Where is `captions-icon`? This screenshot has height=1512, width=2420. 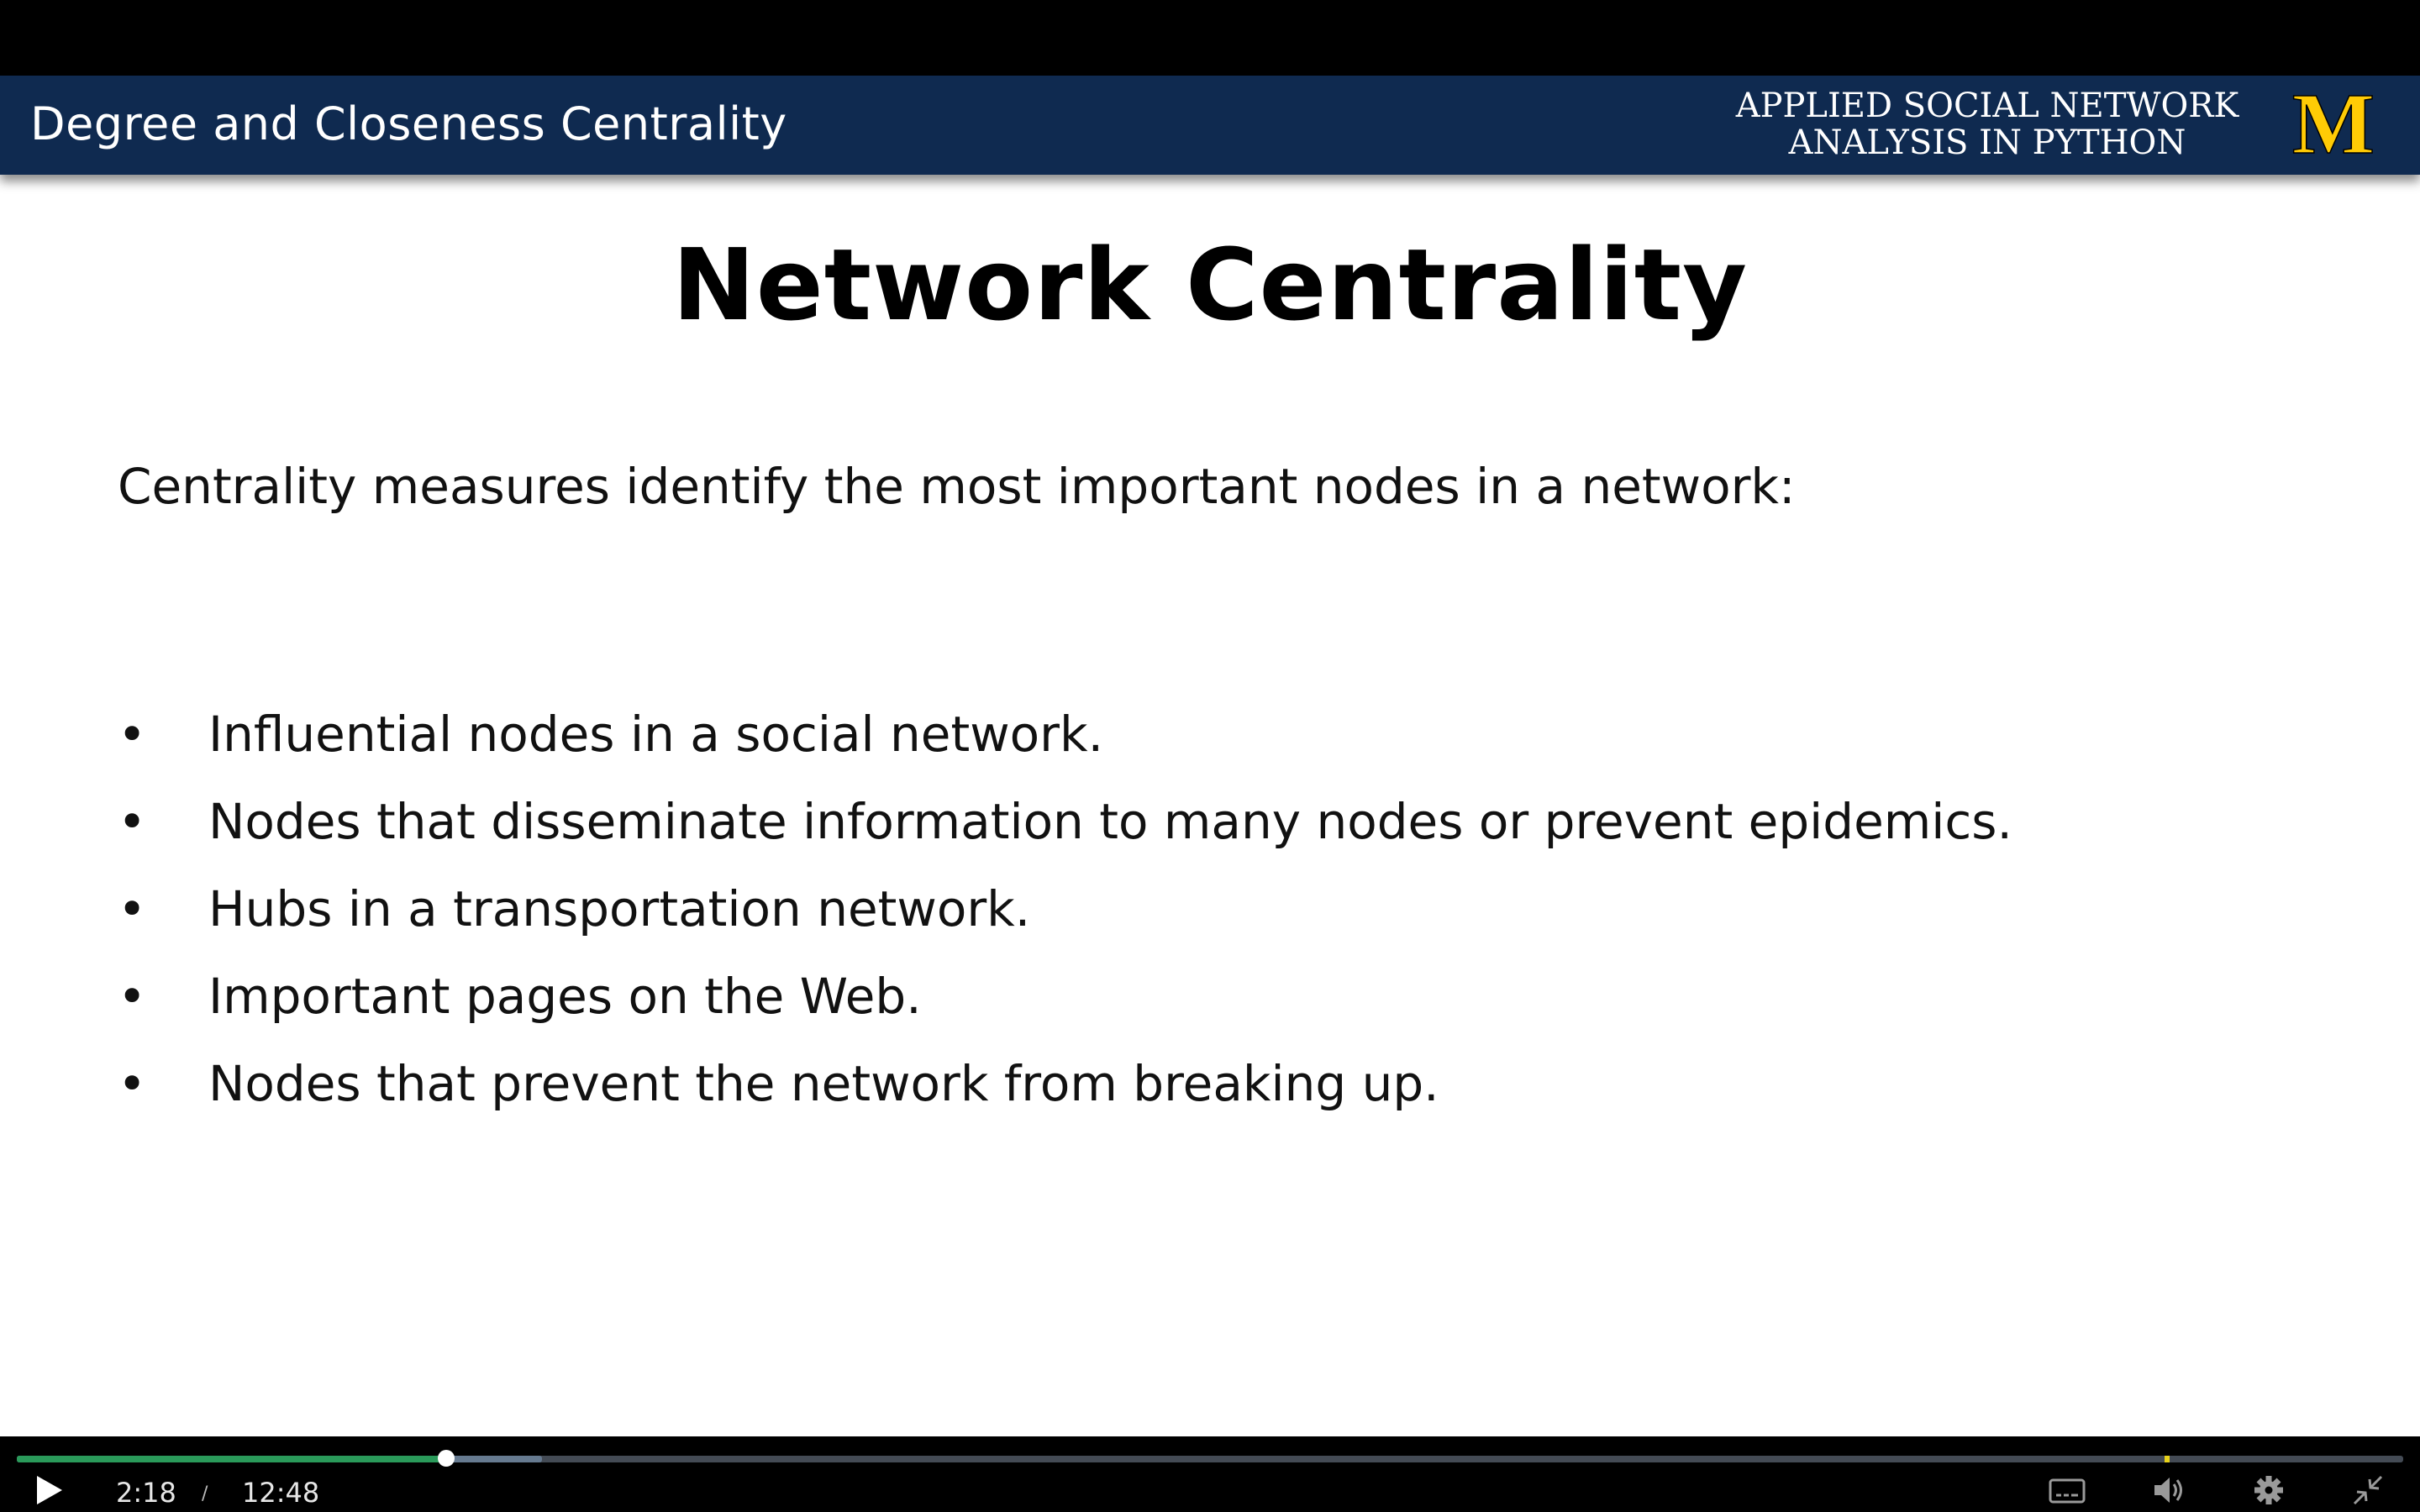
captions-icon is located at coordinates (2067, 1490).